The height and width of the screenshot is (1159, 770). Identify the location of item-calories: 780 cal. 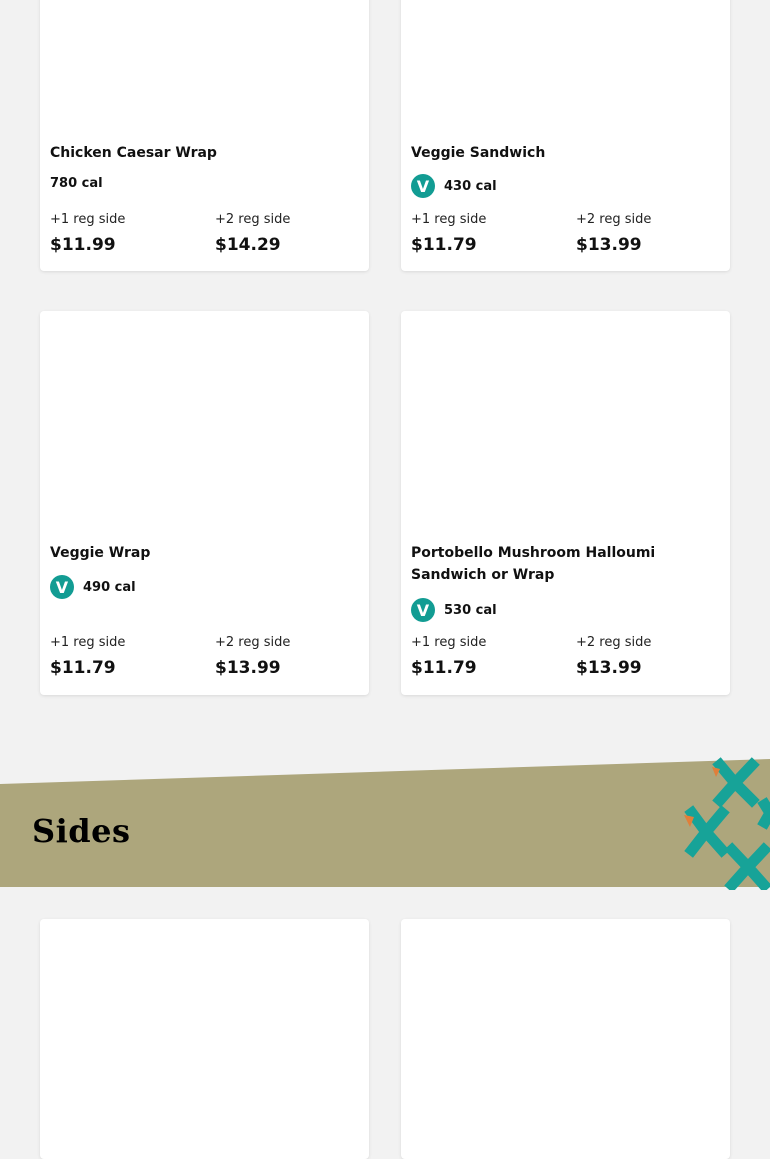
(76, 183).